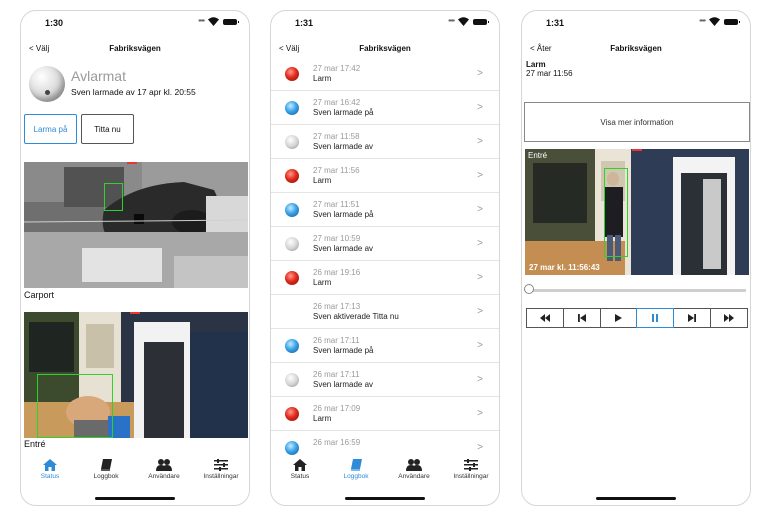 The height and width of the screenshot is (512, 768). I want to click on motion-detection-box, so click(616, 212).